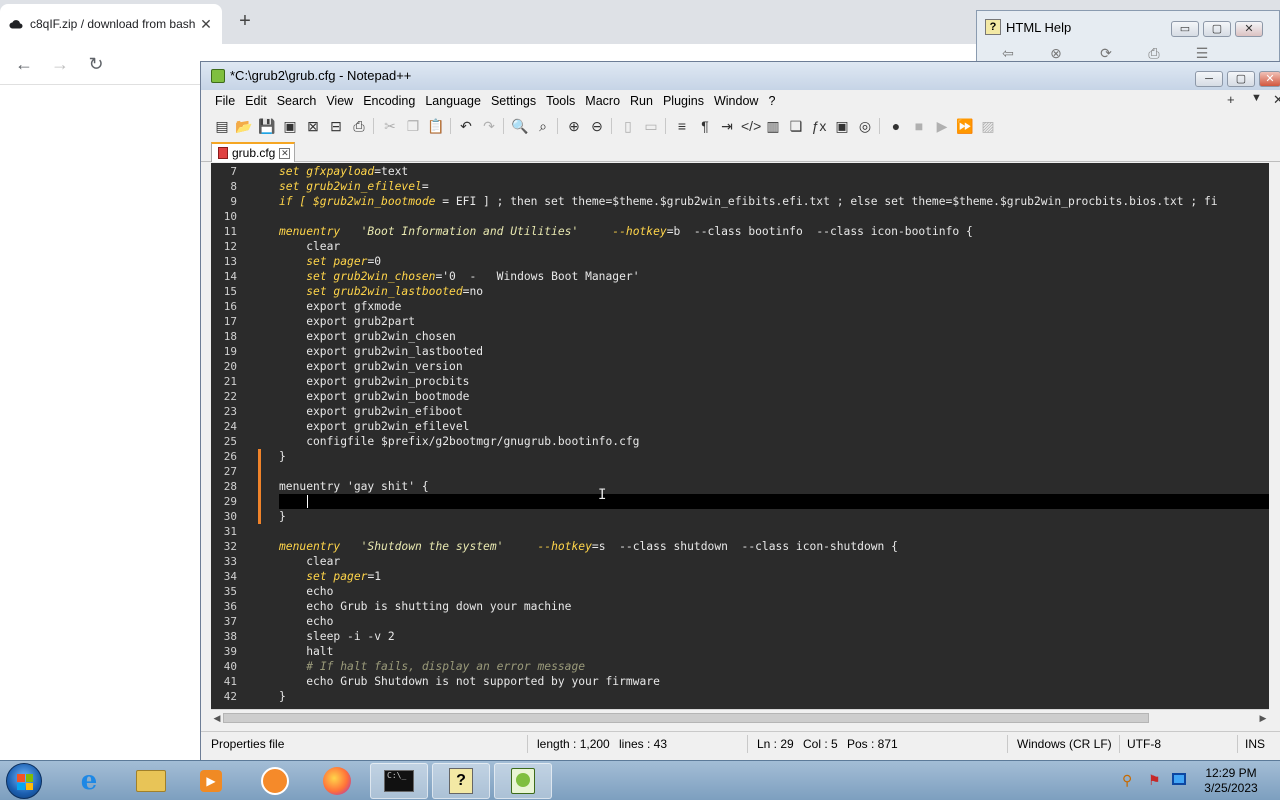 This screenshot has height=800, width=1280. Describe the element at coordinates (1185, 29) in the screenshot. I see `help-minimize-button: ▭` at that location.